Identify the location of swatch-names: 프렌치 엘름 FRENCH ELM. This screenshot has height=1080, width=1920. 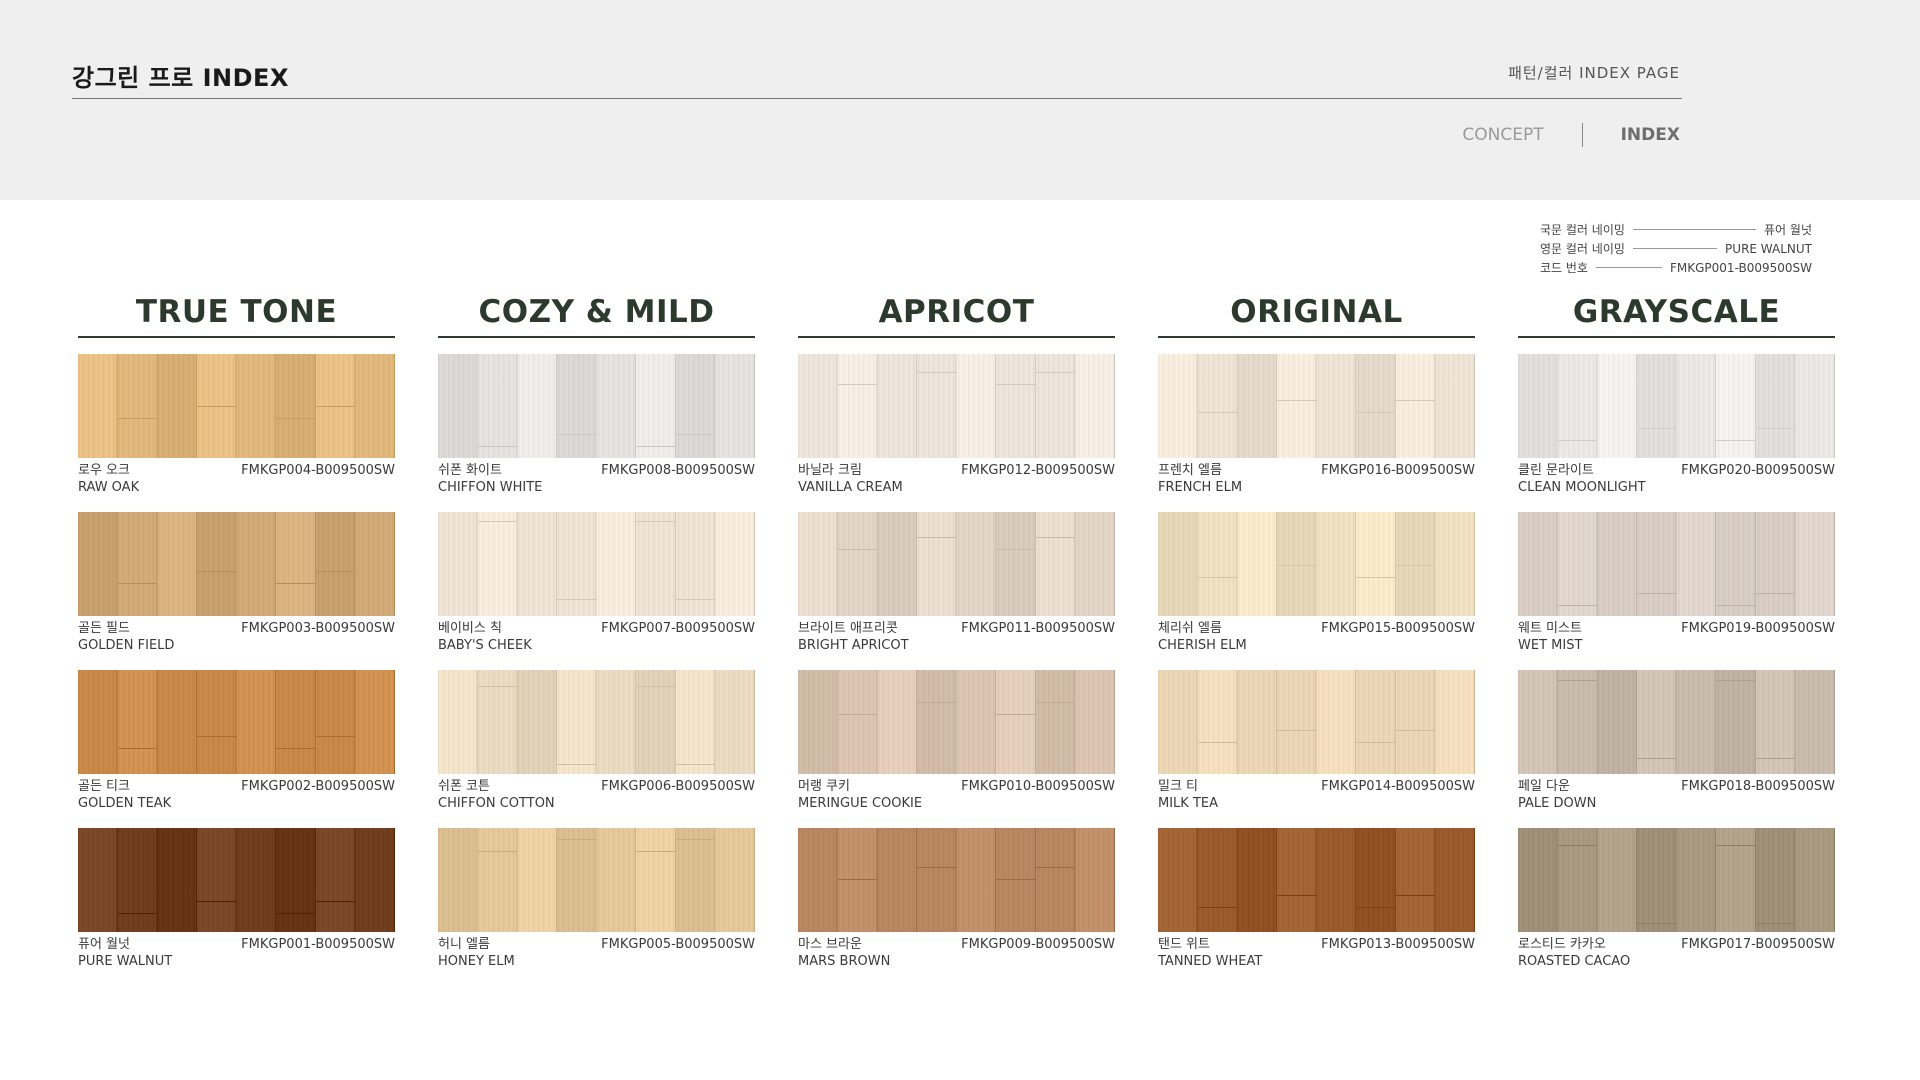
(1200, 479).